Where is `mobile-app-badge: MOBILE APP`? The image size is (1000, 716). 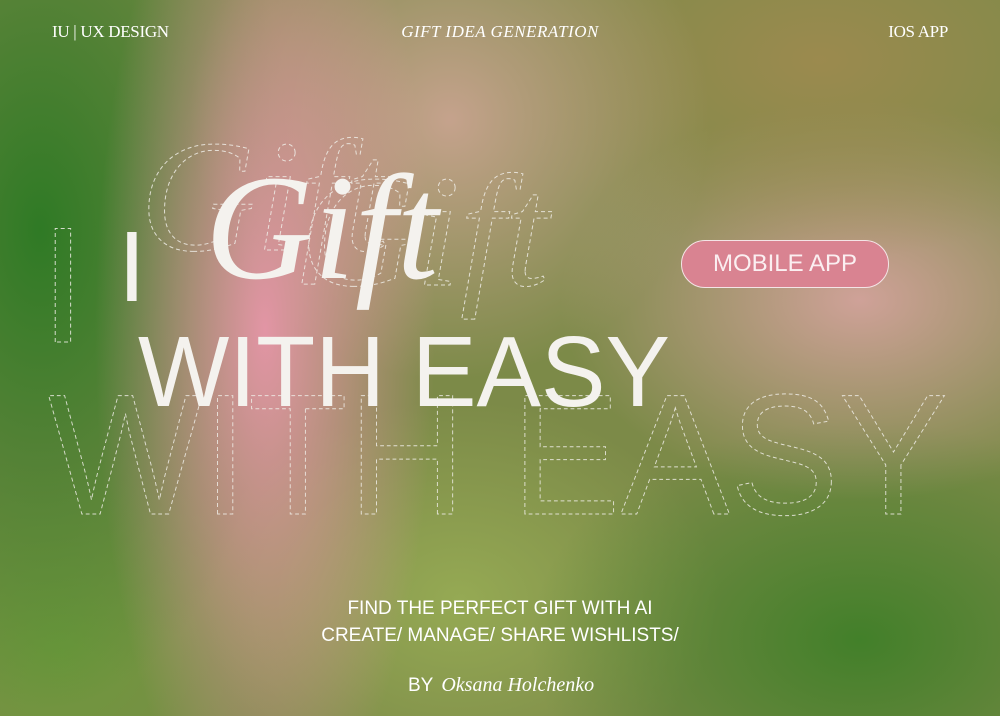
mobile-app-badge: MOBILE APP is located at coordinates (785, 264).